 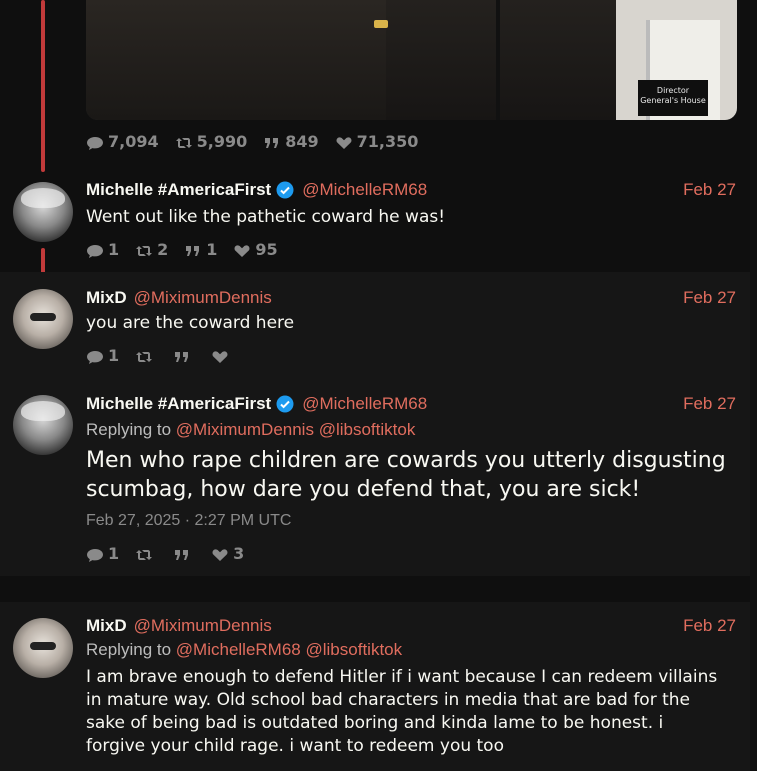 I want to click on reply-stat: 7,094, so click(x=122, y=141).